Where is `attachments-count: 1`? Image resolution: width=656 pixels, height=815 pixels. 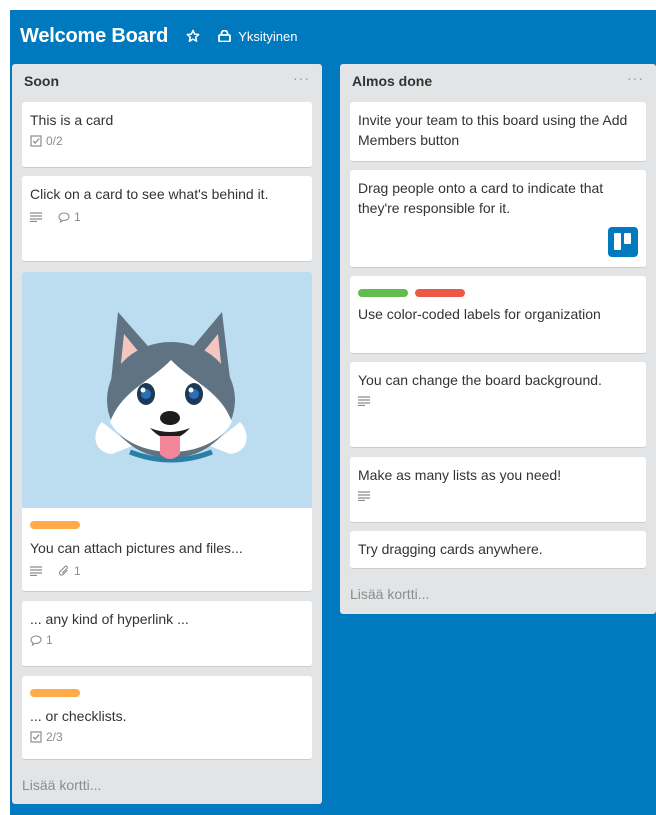 attachments-count: 1 is located at coordinates (77, 571).